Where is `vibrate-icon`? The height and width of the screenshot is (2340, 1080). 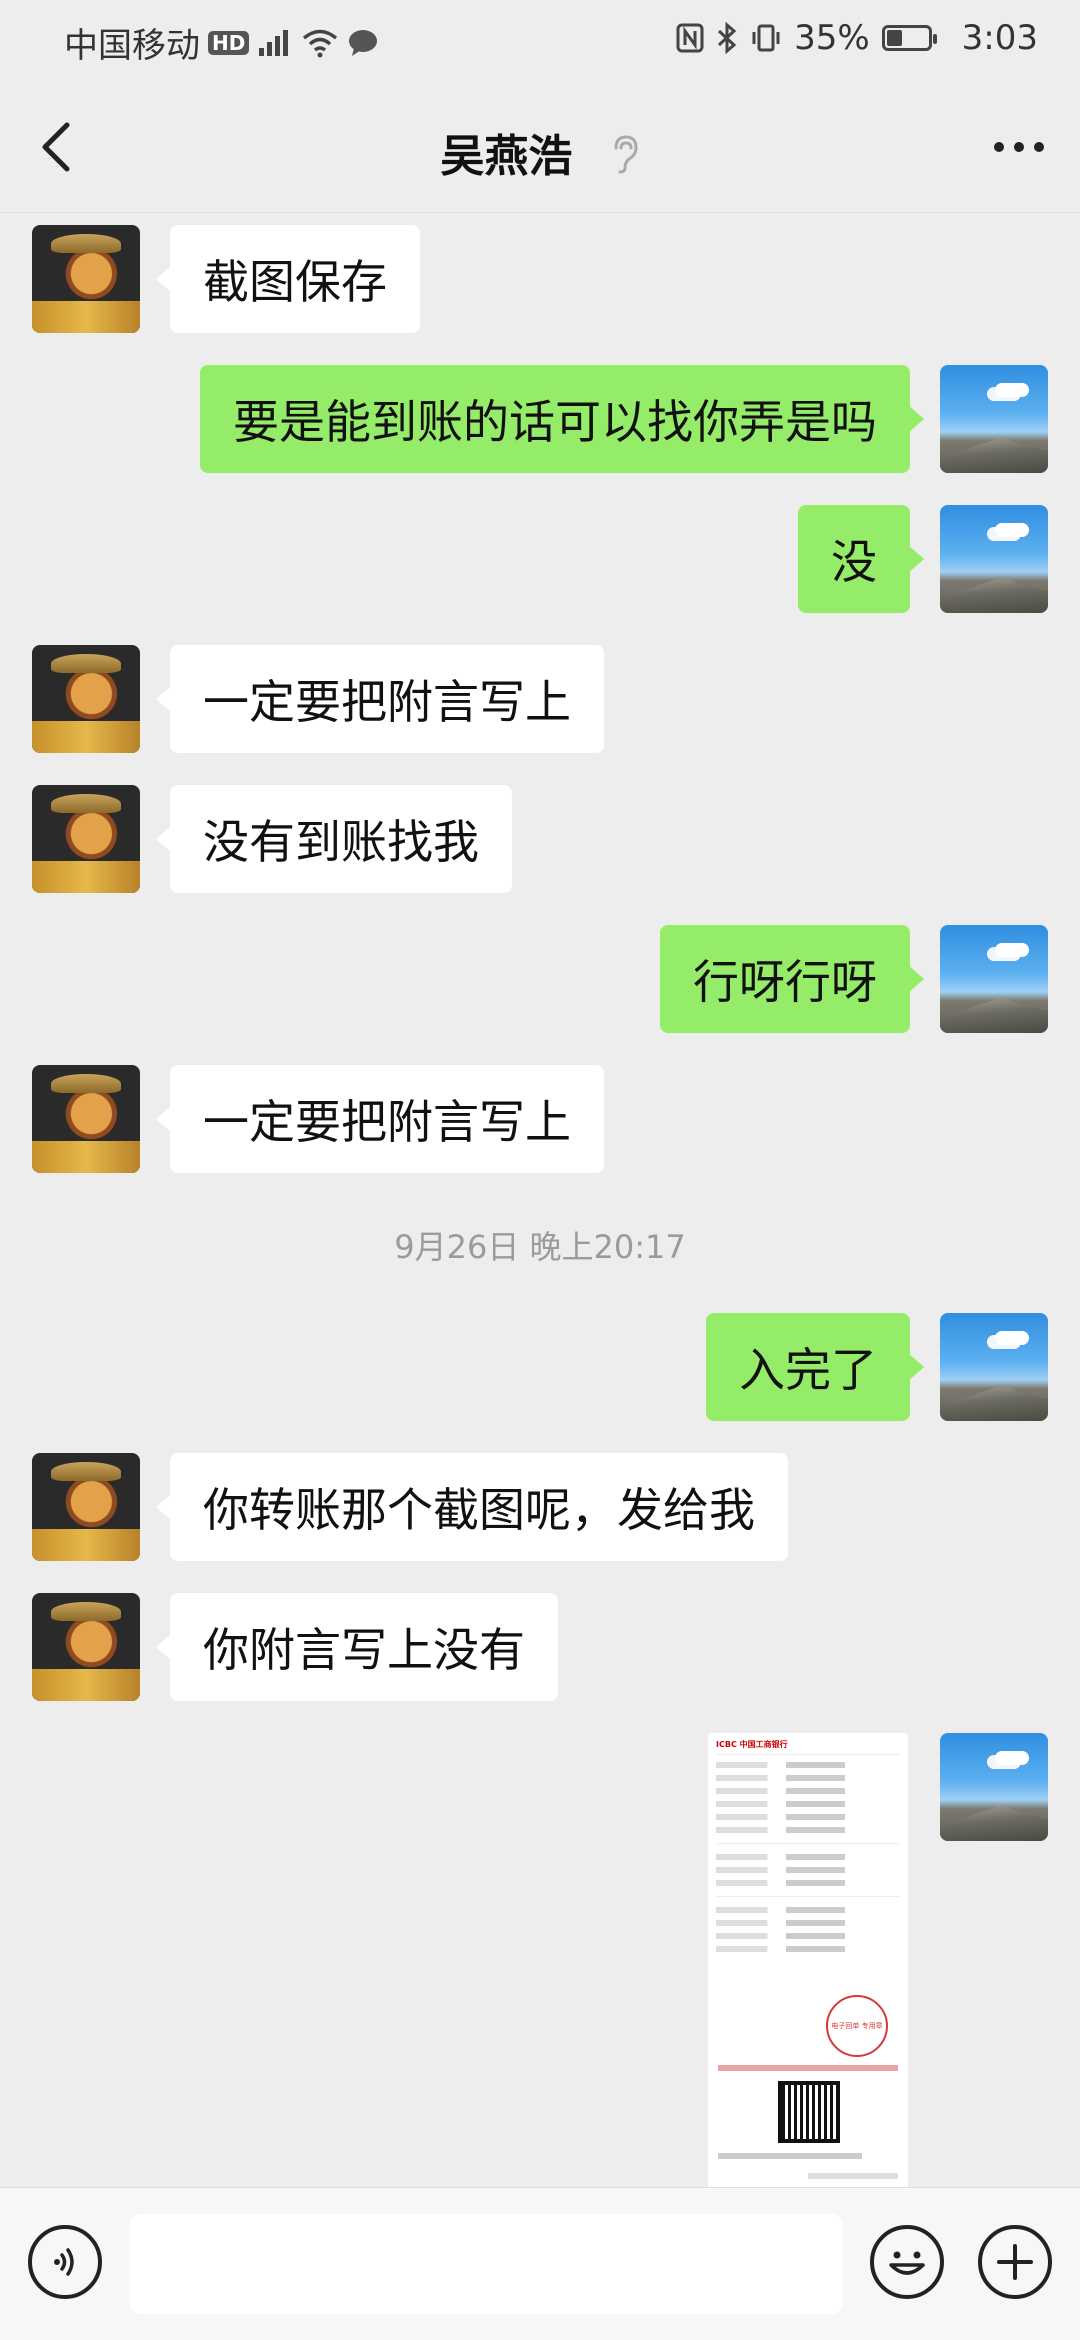 vibrate-icon is located at coordinates (766, 38).